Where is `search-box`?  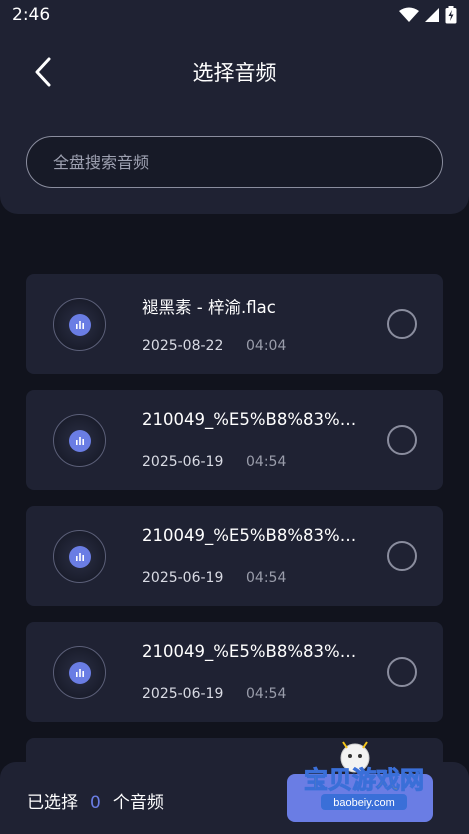
search-box is located at coordinates (234, 162).